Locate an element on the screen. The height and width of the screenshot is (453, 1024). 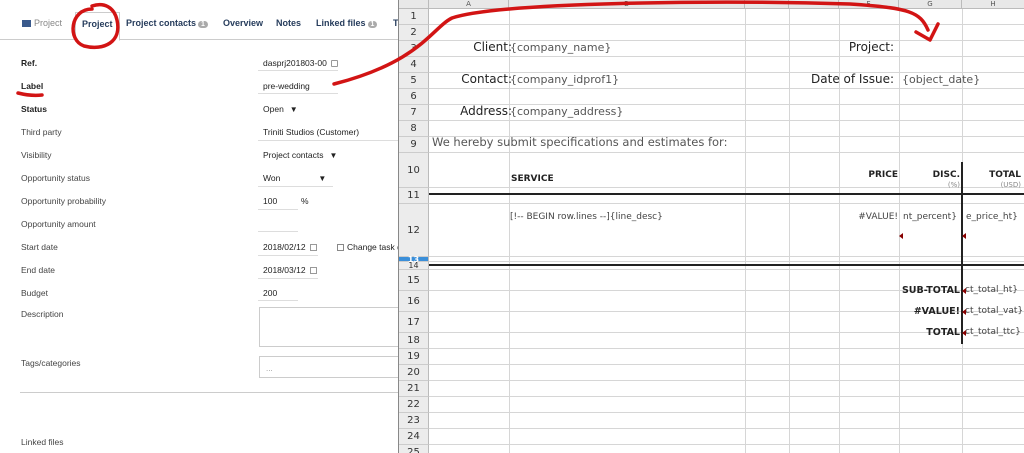
ref-underline is located at coordinates (298, 70).